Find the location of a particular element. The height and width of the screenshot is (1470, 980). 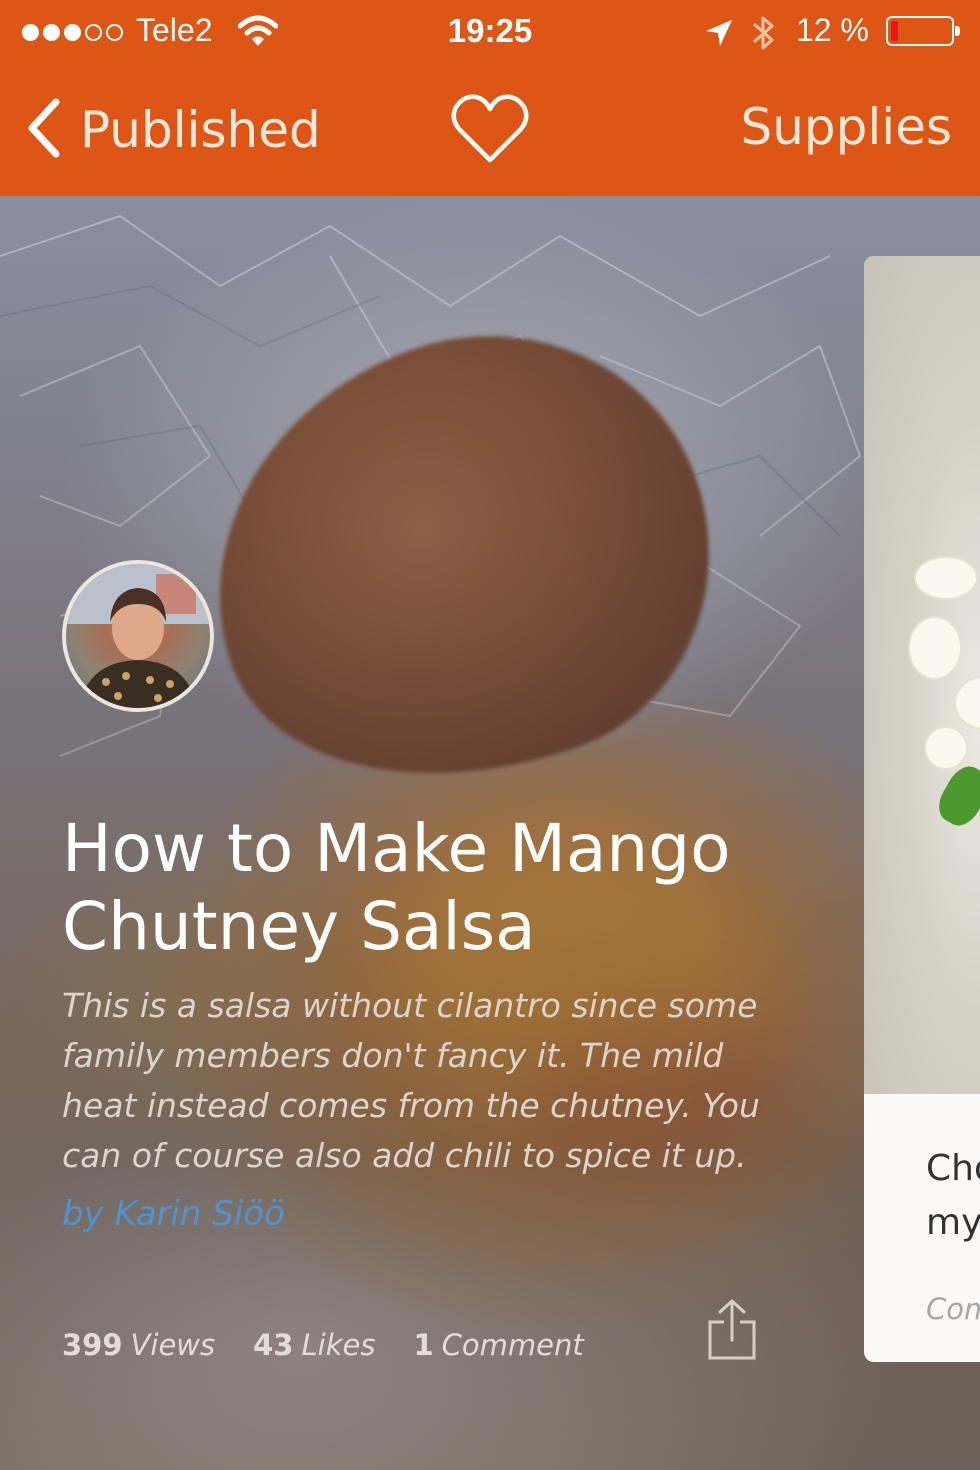

share-icon is located at coordinates (732, 1332).